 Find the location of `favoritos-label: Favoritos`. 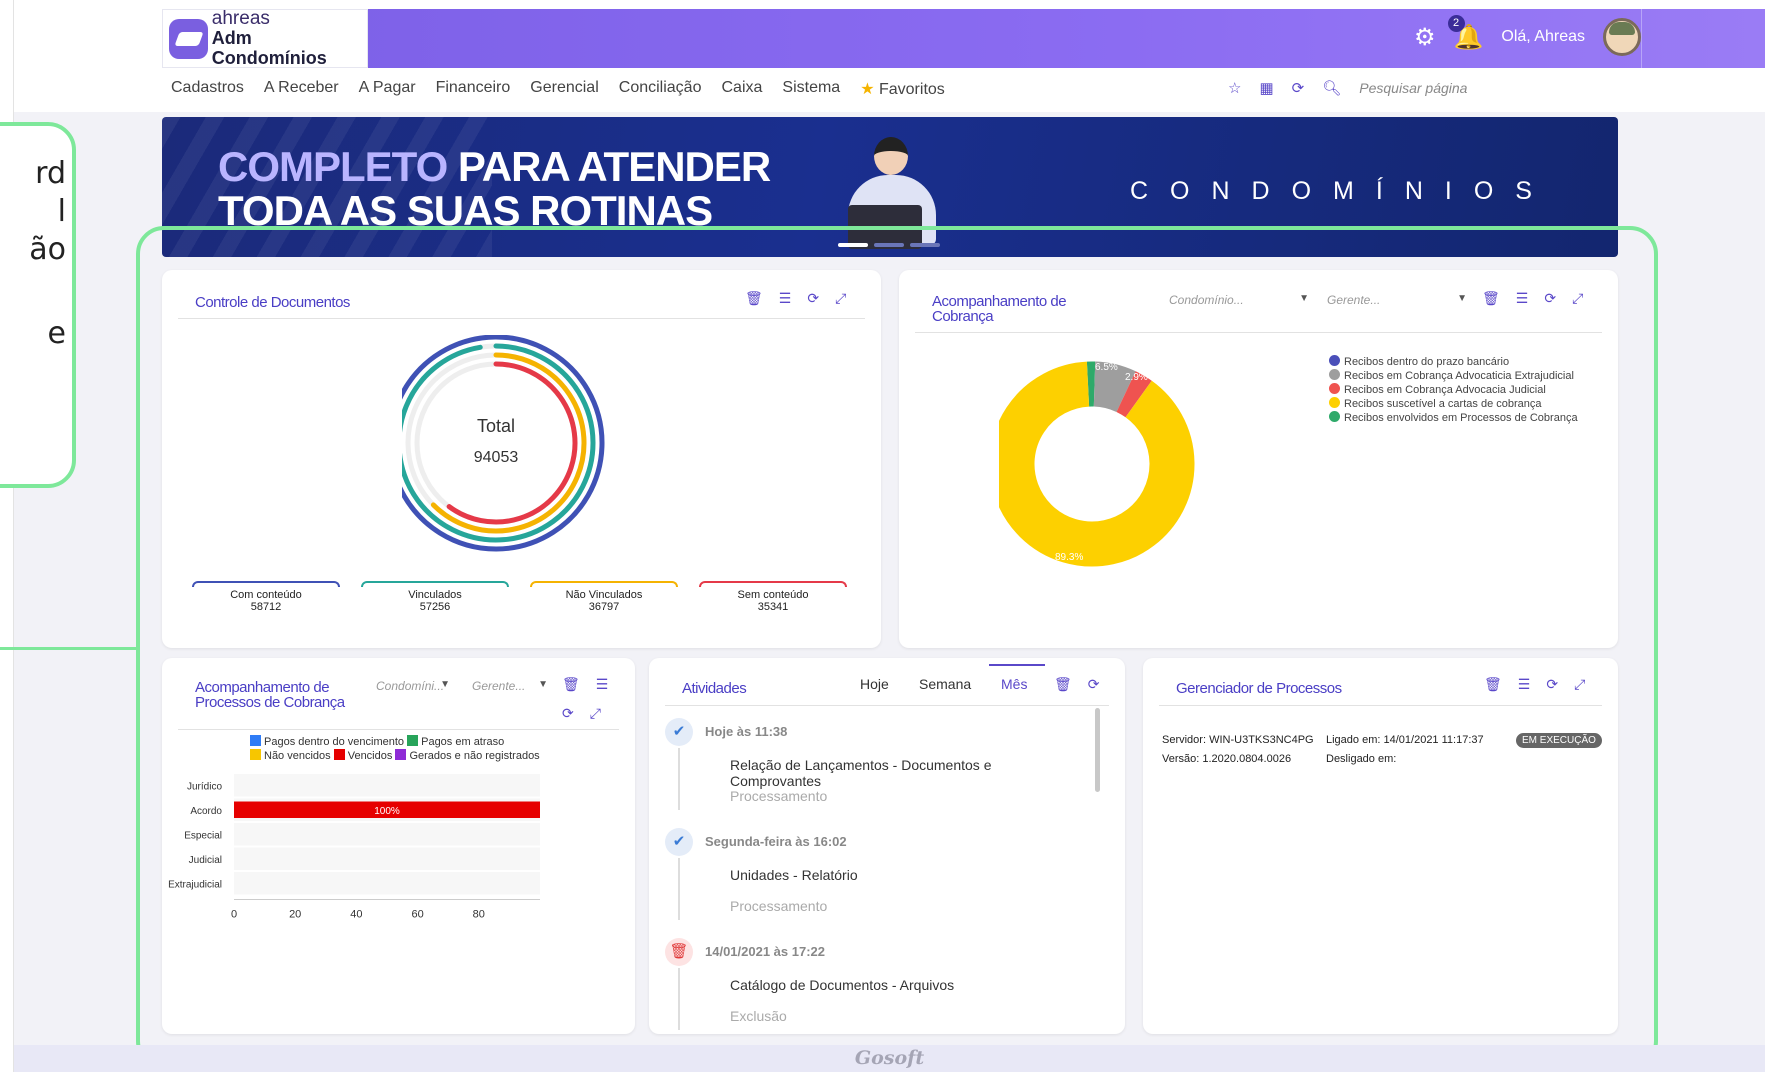

favoritos-label: Favoritos is located at coordinates (911, 89).